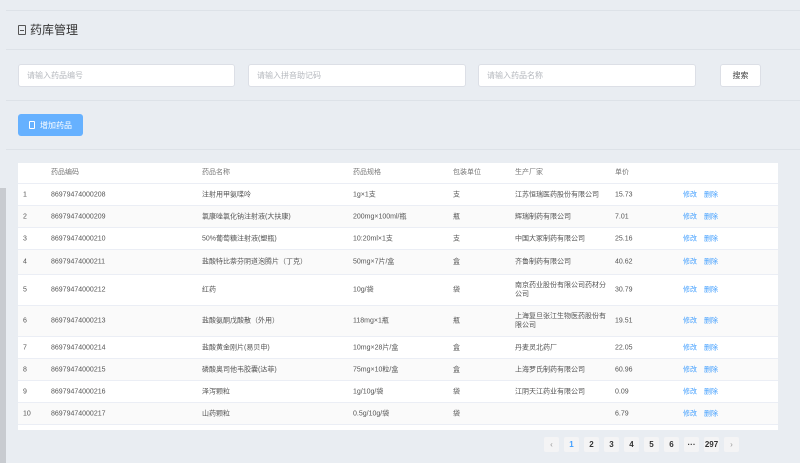 Image resolution: width=800 pixels, height=463 pixels. I want to click on drug-name-input, so click(587, 75).